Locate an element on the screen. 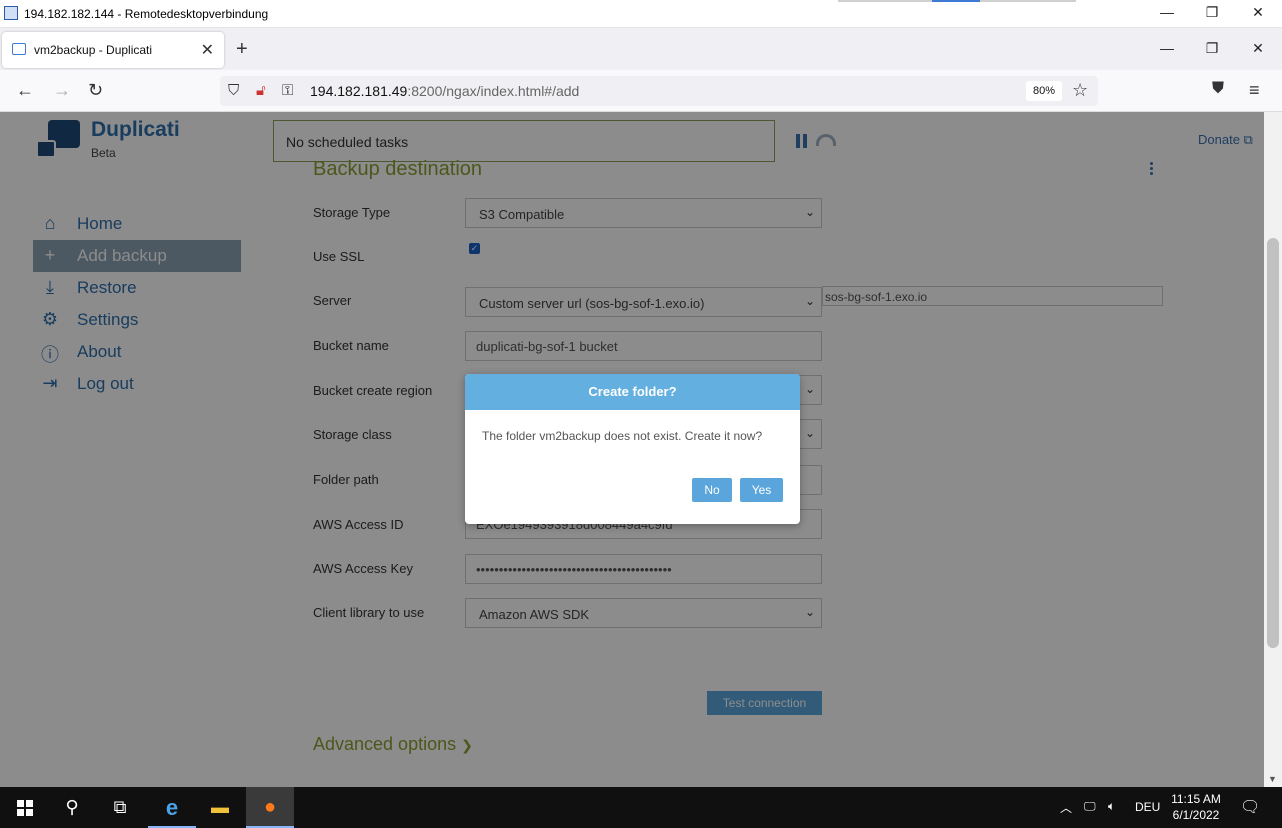 The width and height of the screenshot is (1282, 828). search-icon: ⚲ is located at coordinates (72, 807).